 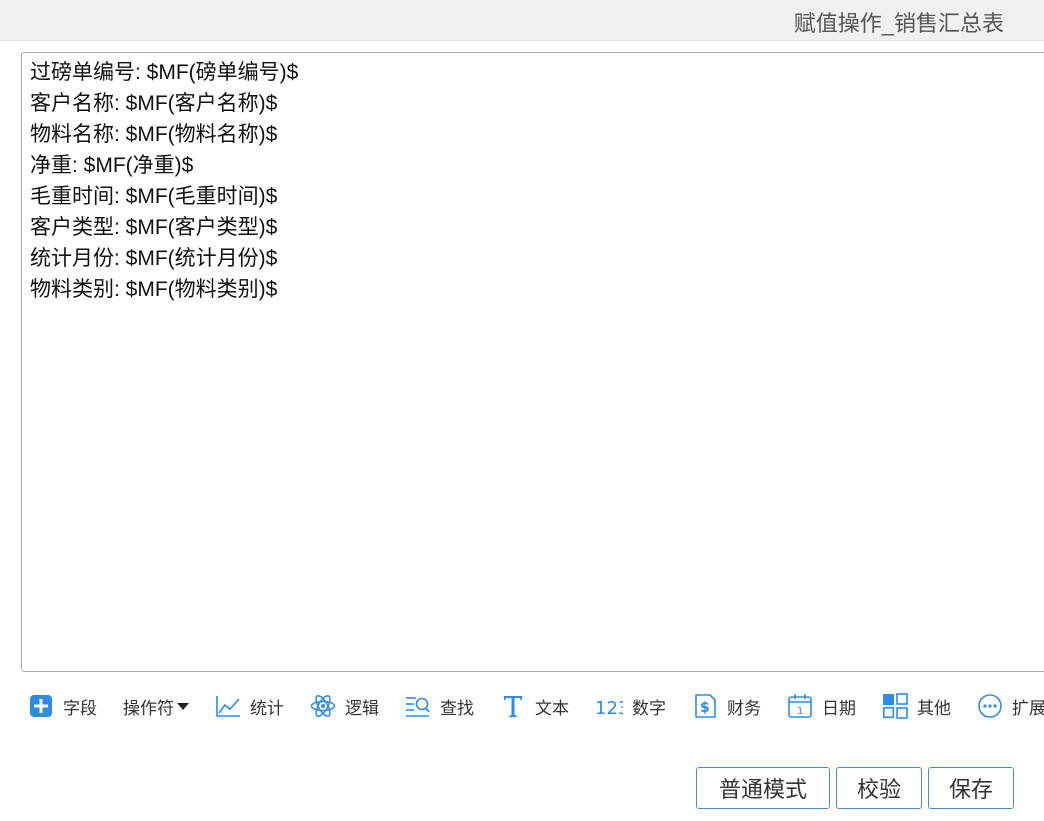 I want to click on editor-line: 物料名称: $MF(物料名称)$, so click(x=537, y=134).